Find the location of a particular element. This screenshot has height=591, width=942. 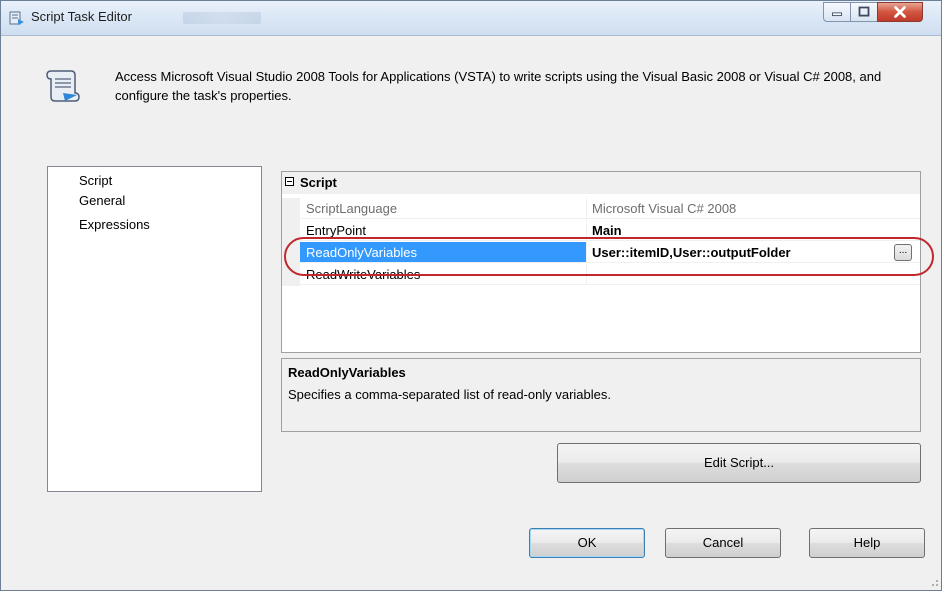

minimize-button is located at coordinates (837, 12).